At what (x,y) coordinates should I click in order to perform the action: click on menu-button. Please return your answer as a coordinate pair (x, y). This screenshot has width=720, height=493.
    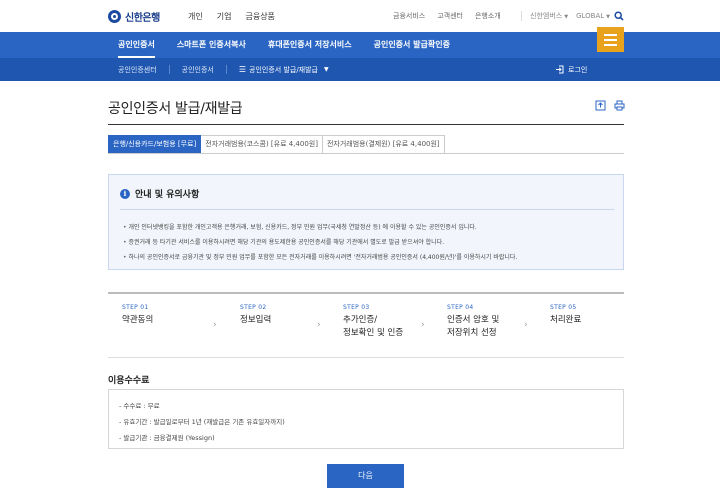
    Looking at the image, I should click on (610, 39).